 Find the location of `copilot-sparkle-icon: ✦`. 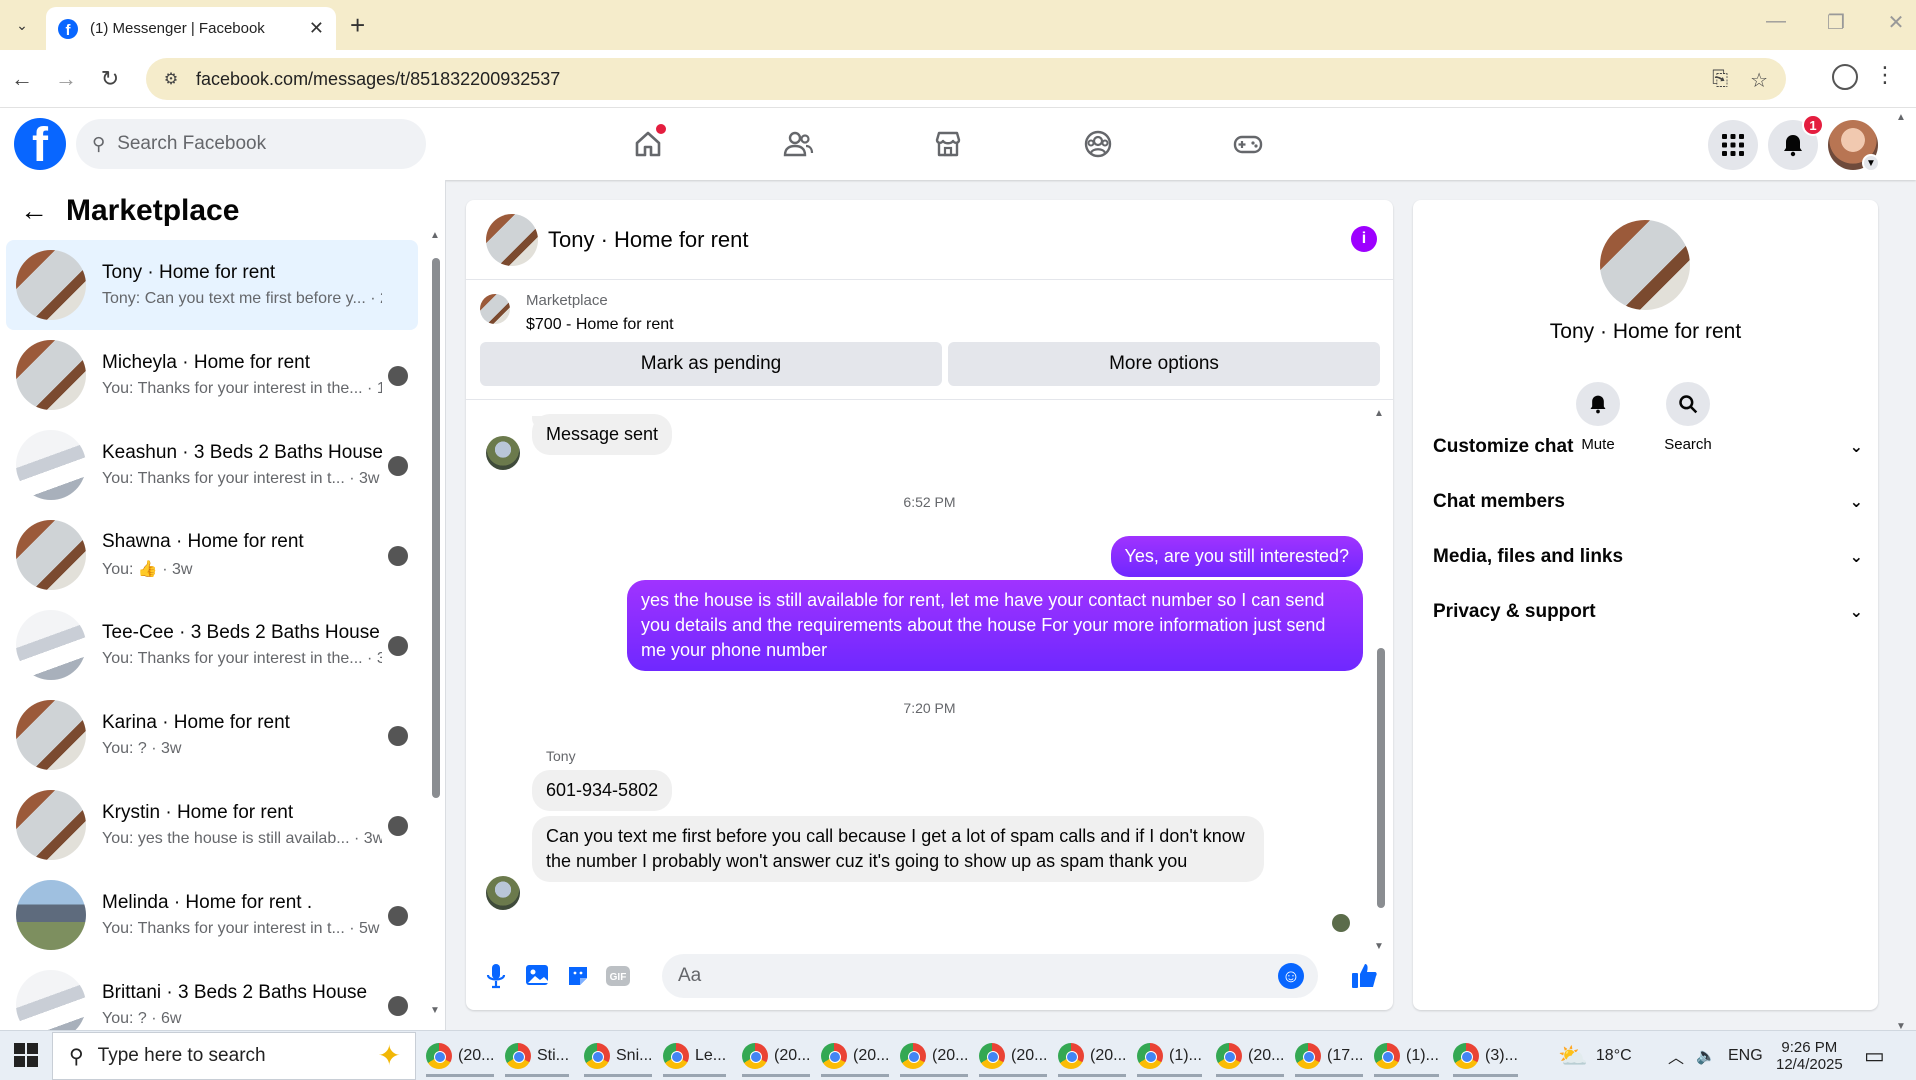

copilot-sparkle-icon: ✦ is located at coordinates (389, 1055).